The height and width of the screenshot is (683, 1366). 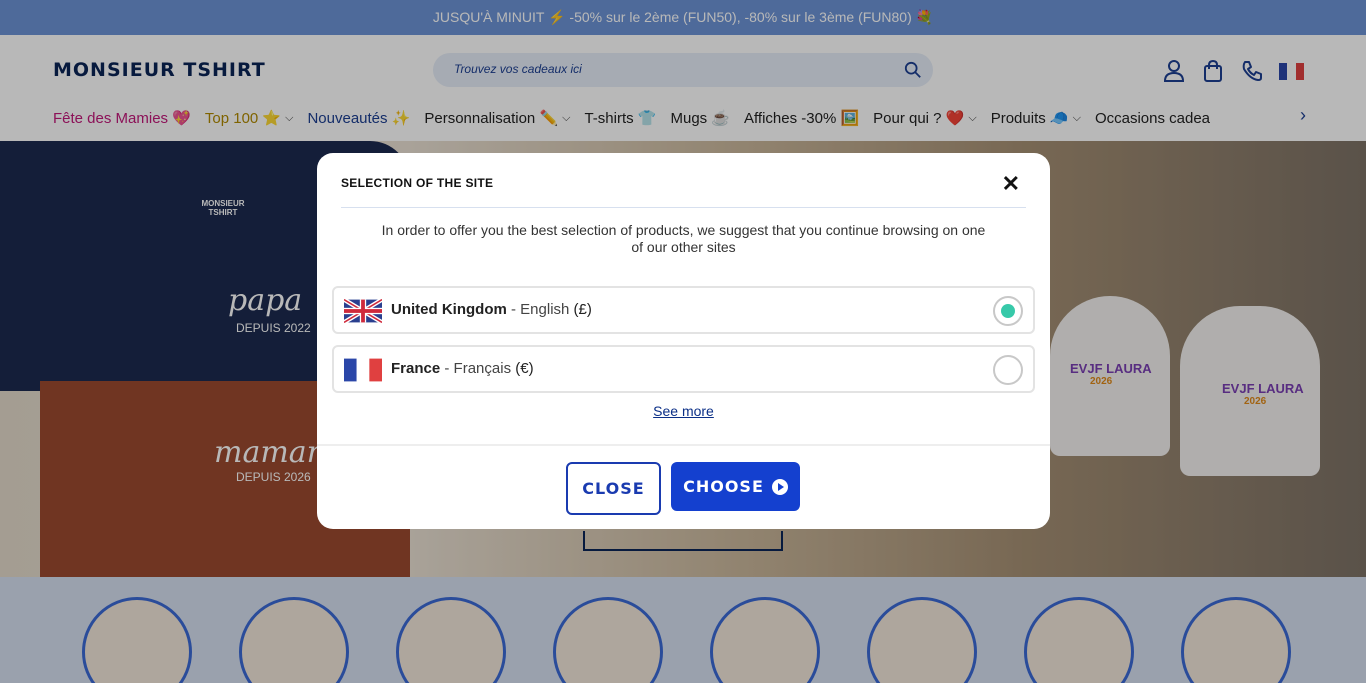 I want to click on site-option-france-label: France - Français (€), so click(x=462, y=368).